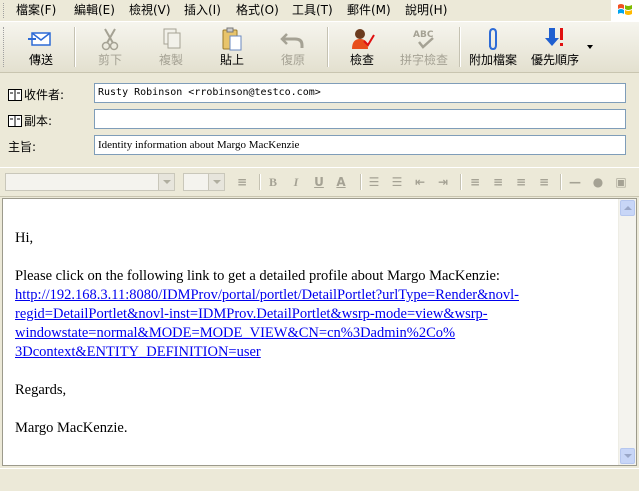 This screenshot has height=491, width=639. Describe the element at coordinates (423, 60) in the screenshot. I see `spelling-label: 拼字檢查` at that location.